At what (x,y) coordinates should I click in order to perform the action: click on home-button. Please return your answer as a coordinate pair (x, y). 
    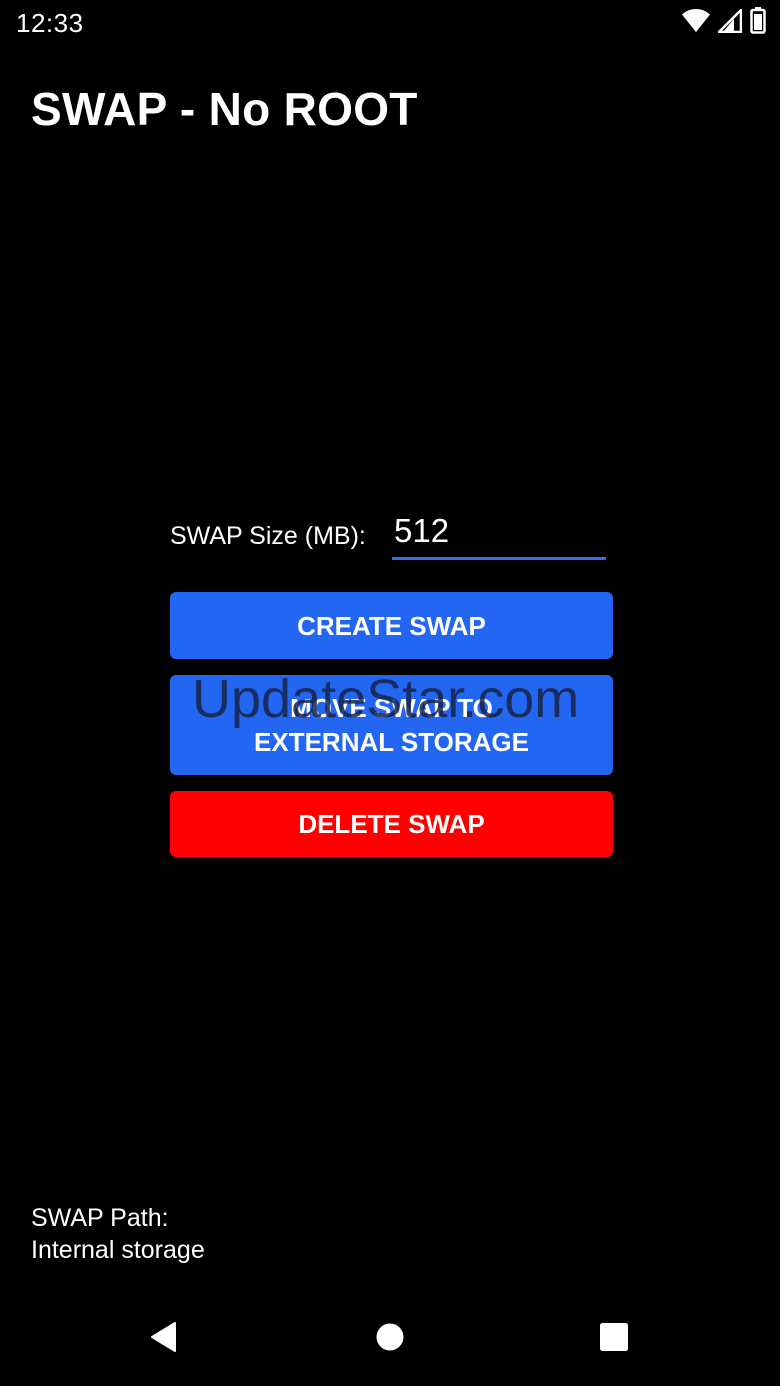
    Looking at the image, I should click on (390, 1339).